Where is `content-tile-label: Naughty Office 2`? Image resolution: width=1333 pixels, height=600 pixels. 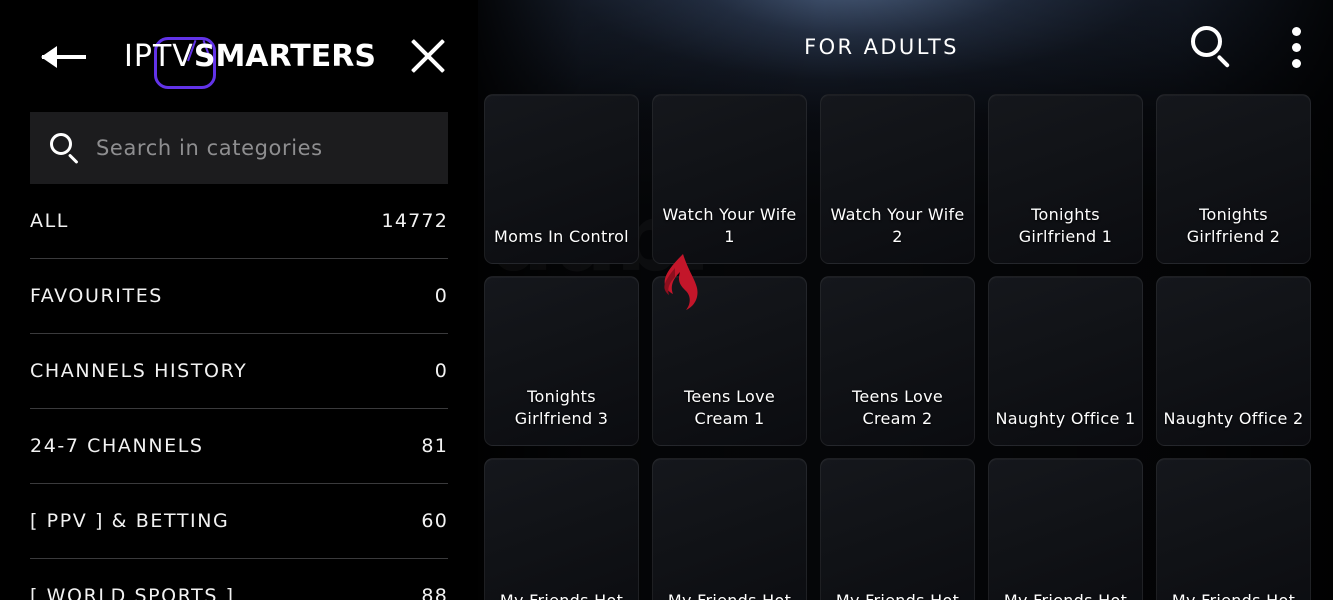 content-tile-label: Naughty Office 2 is located at coordinates (1233, 419).